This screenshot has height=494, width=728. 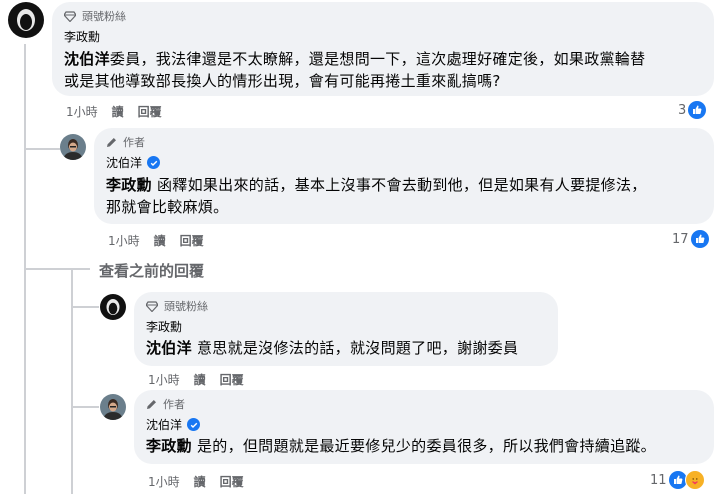 I want to click on reaction-count: 3, so click(x=692, y=110).